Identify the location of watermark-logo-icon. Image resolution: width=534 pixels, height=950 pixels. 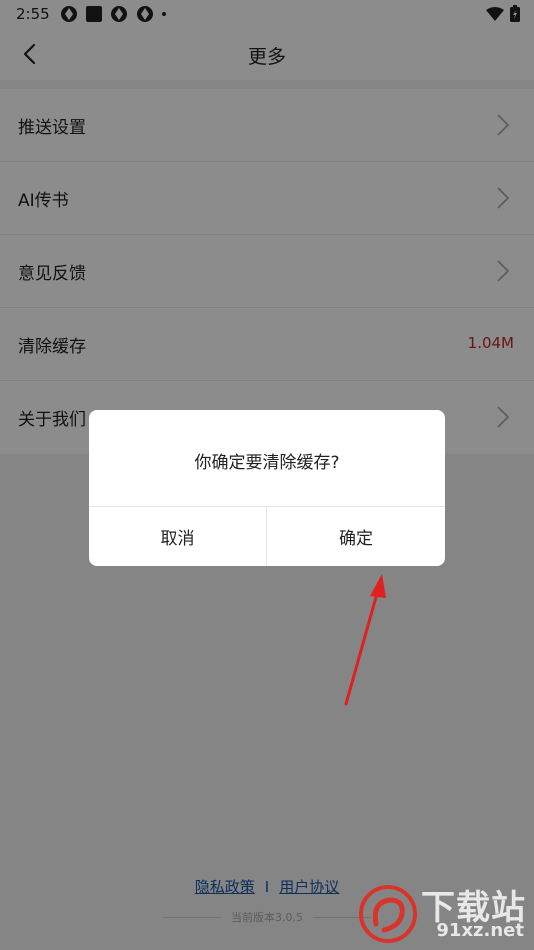
(388, 914).